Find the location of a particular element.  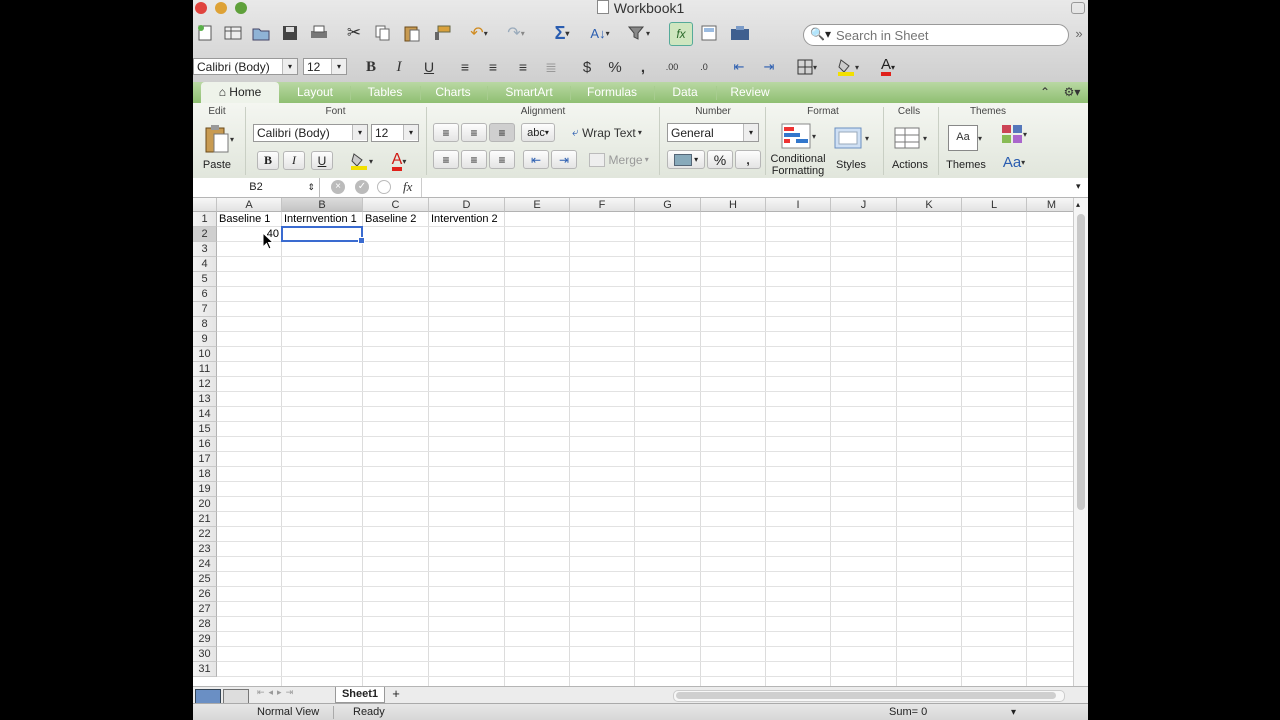

number-format-combo: General ▾ is located at coordinates (713, 132).